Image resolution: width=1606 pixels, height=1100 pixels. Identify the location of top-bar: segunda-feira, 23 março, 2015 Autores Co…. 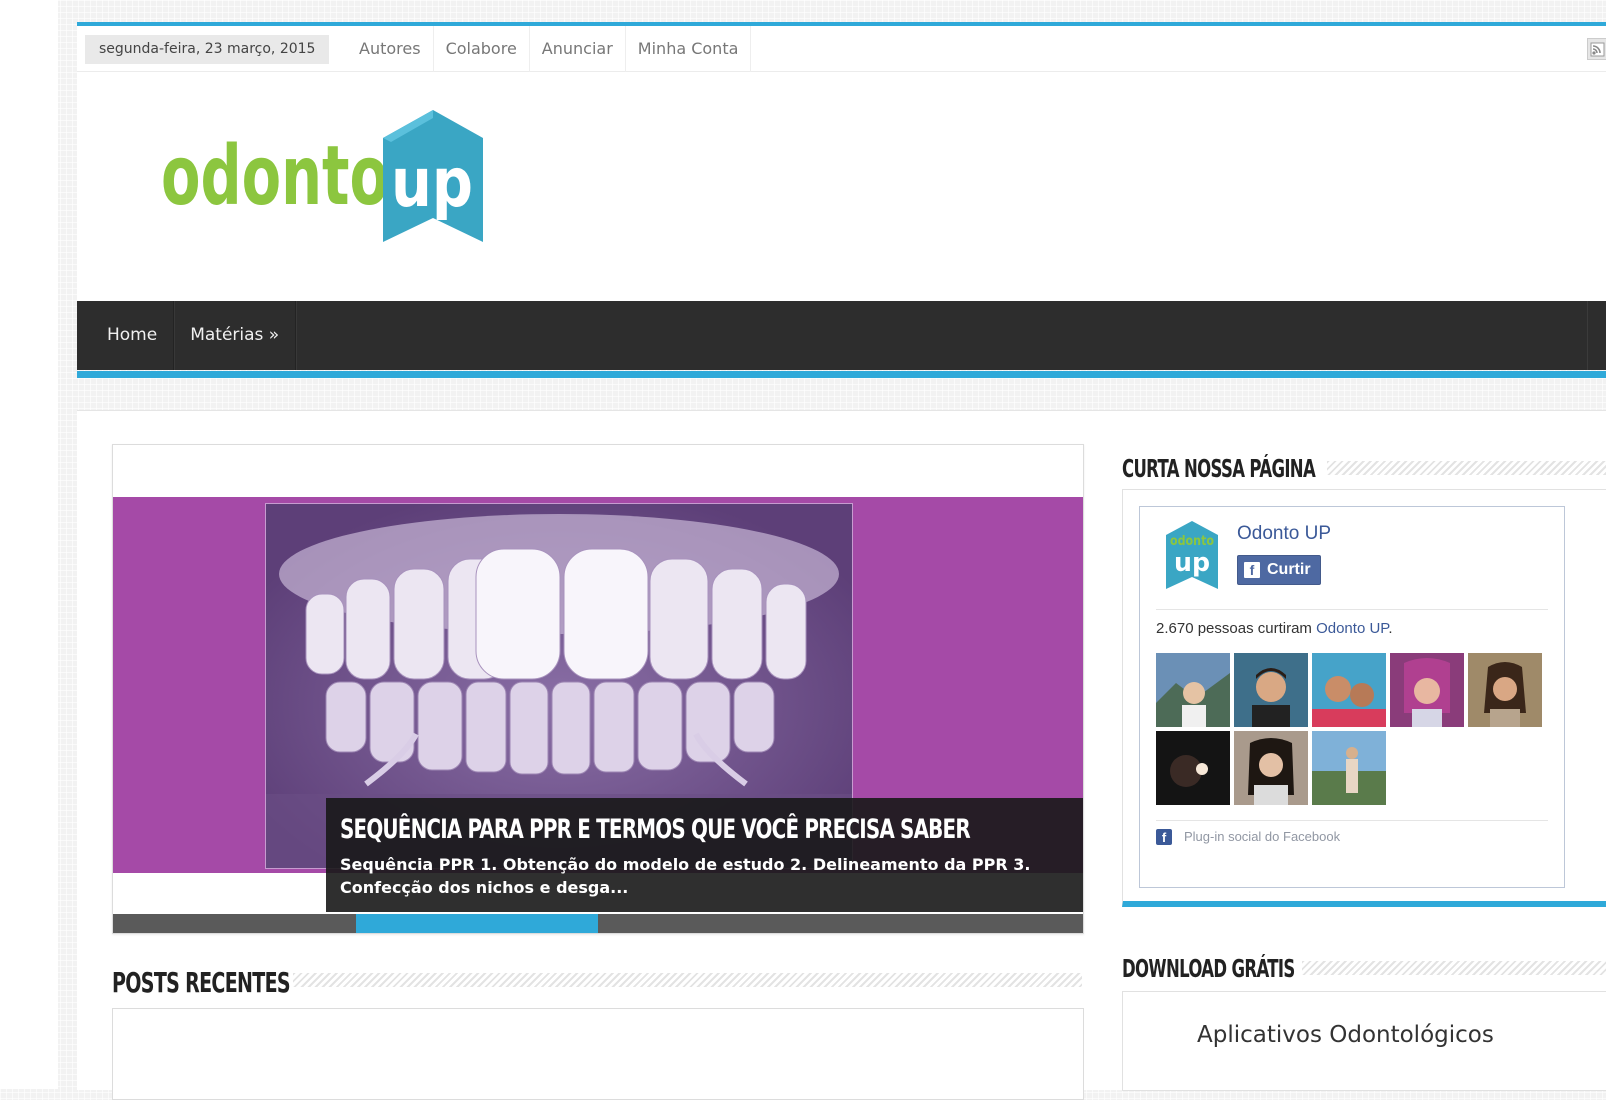
(841, 47).